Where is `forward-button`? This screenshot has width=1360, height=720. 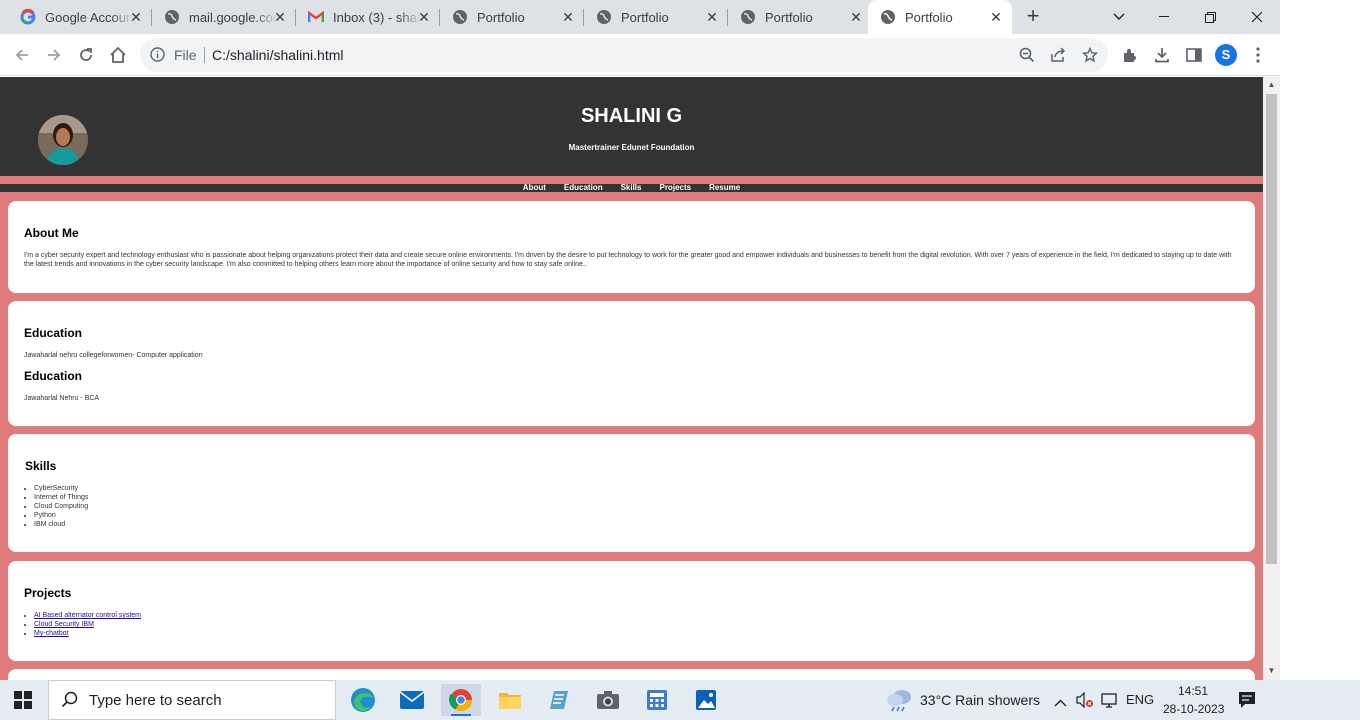
forward-button is located at coordinates (54, 55).